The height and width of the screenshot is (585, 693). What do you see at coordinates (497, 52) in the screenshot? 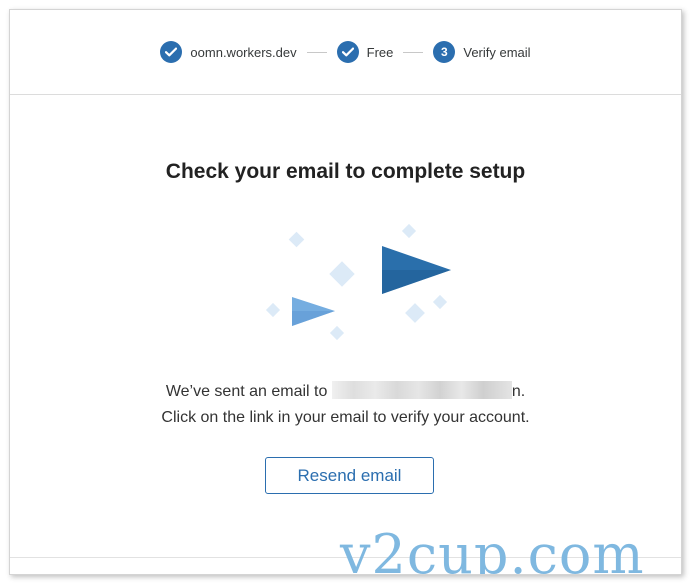
I see `step-label: Verify email` at bounding box center [497, 52].